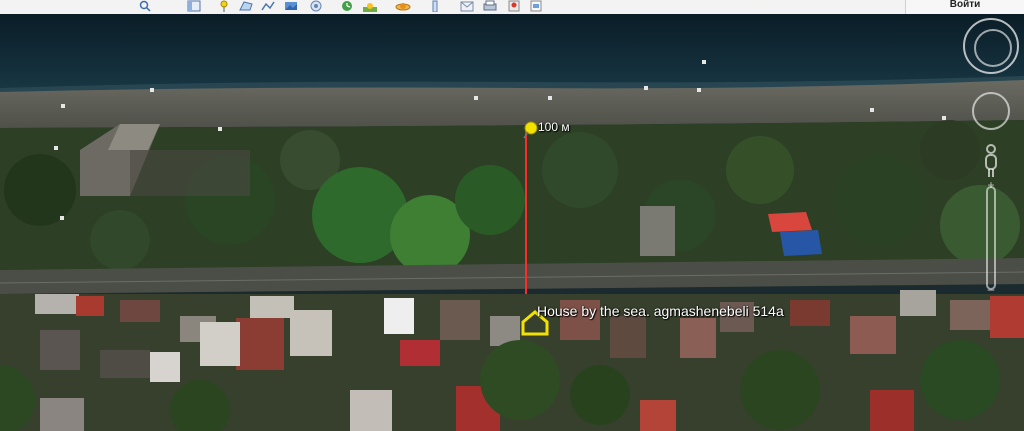 The image size is (1024, 431). I want to click on path-icon, so click(268, 6).